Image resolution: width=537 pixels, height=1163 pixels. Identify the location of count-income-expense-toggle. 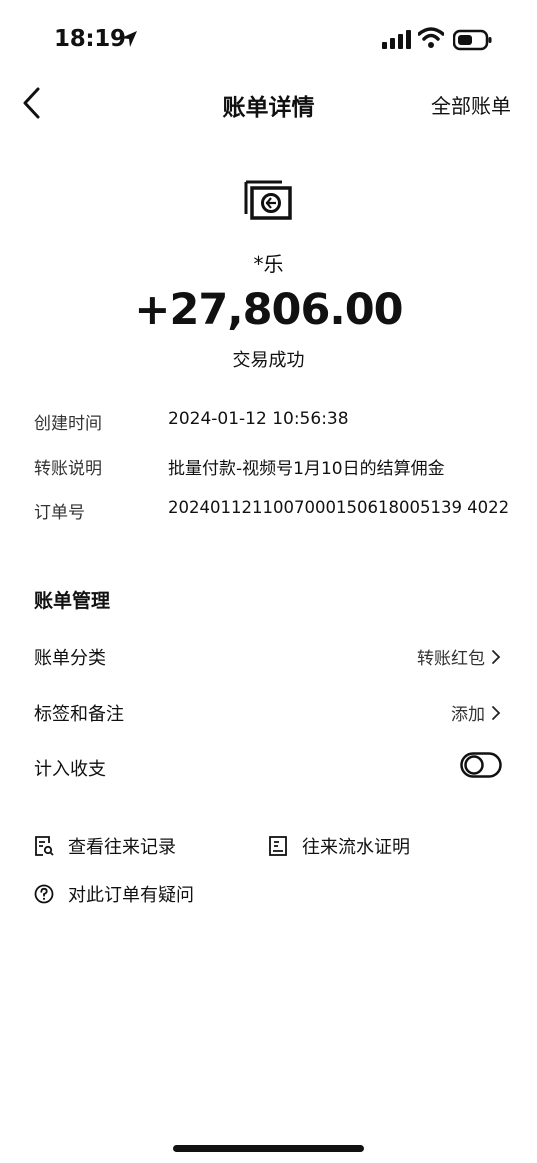
(481, 765).